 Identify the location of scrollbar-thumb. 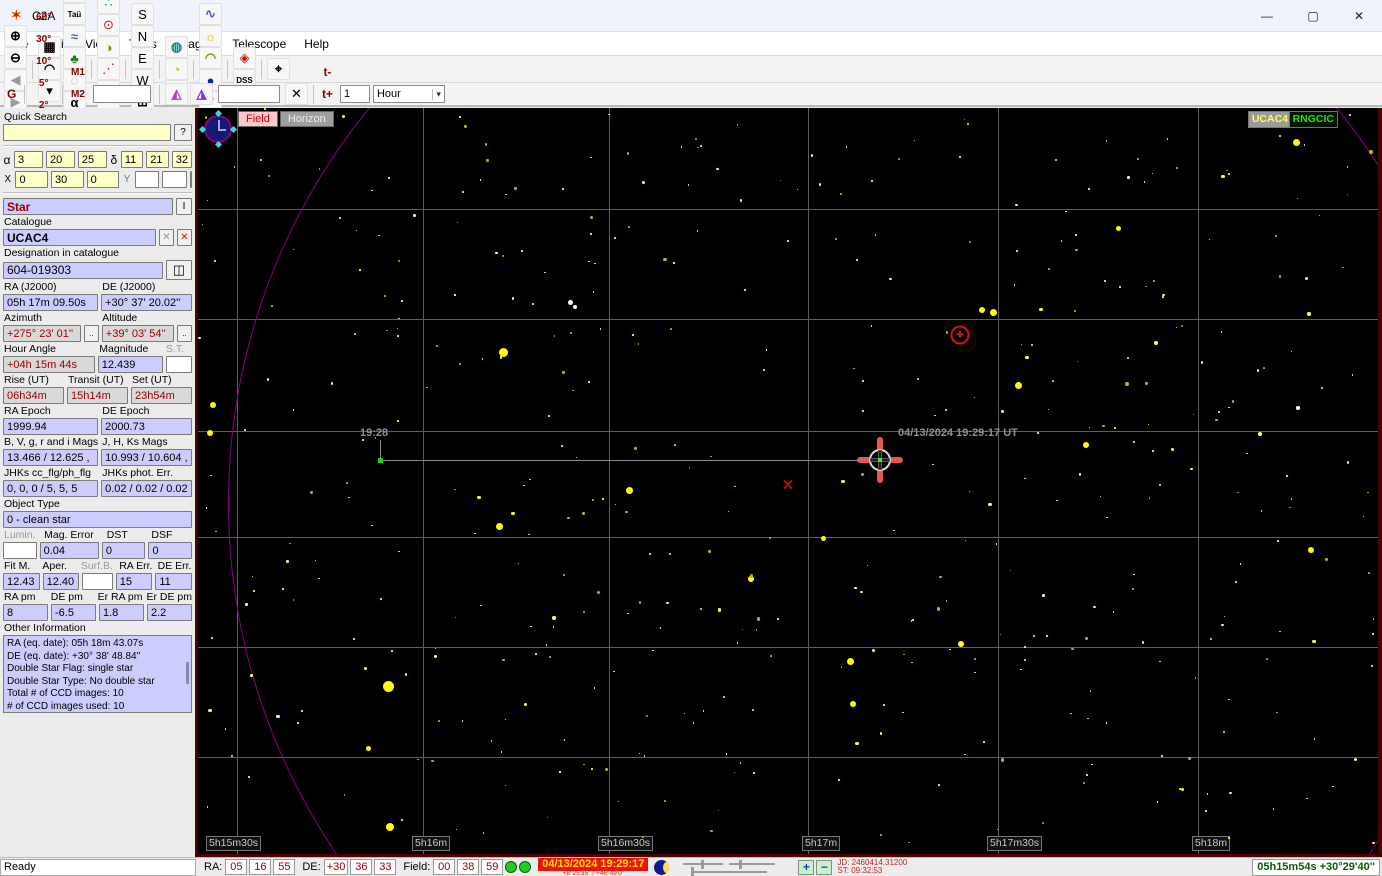
(187, 673).